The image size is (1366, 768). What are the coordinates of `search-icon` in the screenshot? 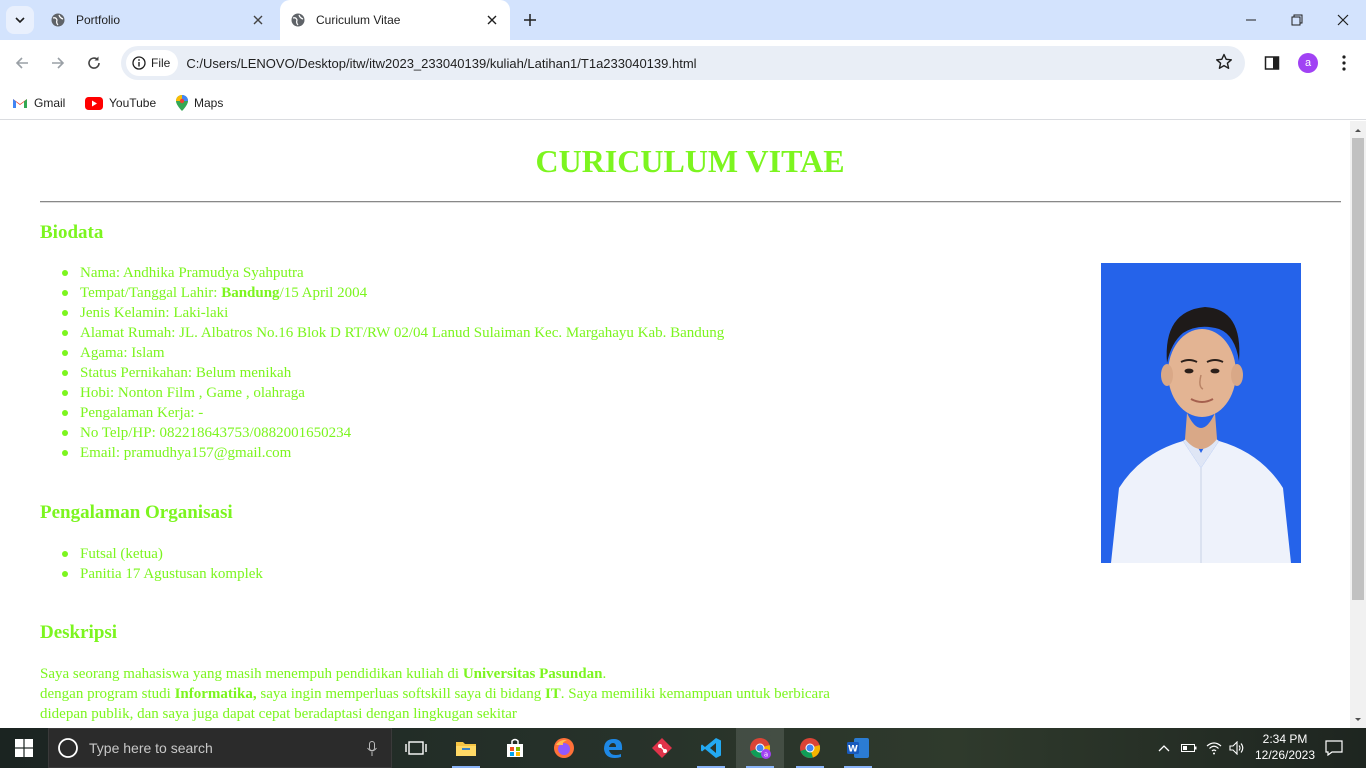 It's located at (68, 748).